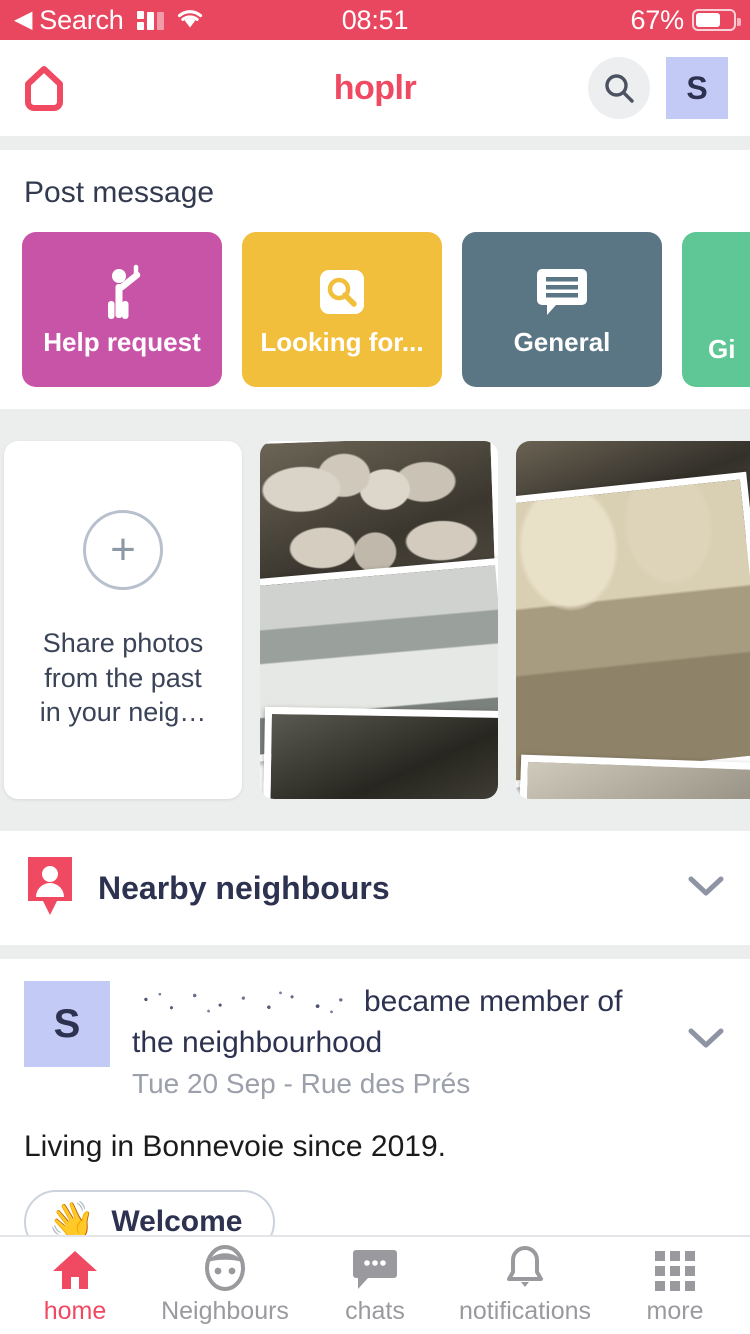  What do you see at coordinates (248, 1002) in the screenshot?
I see `redacted-author-name` at bounding box center [248, 1002].